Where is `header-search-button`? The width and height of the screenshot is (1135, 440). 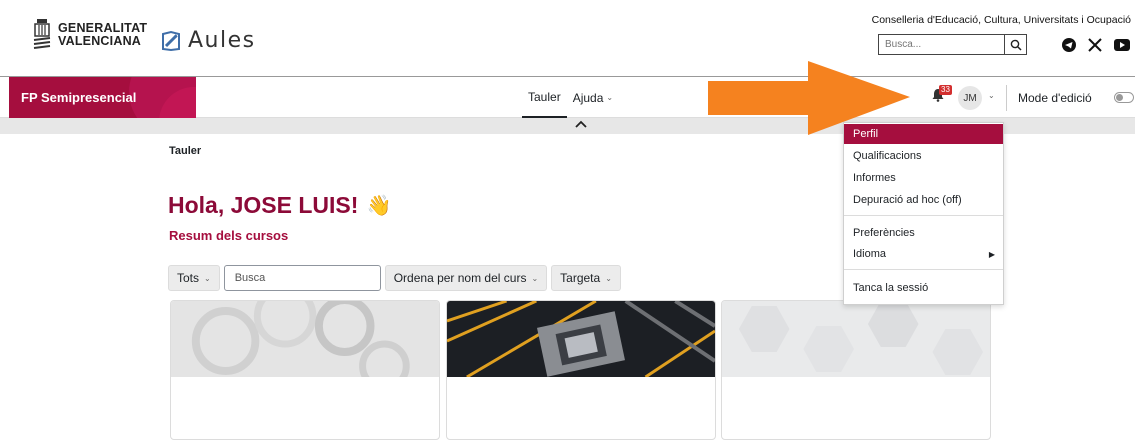 header-search-button is located at coordinates (1015, 44).